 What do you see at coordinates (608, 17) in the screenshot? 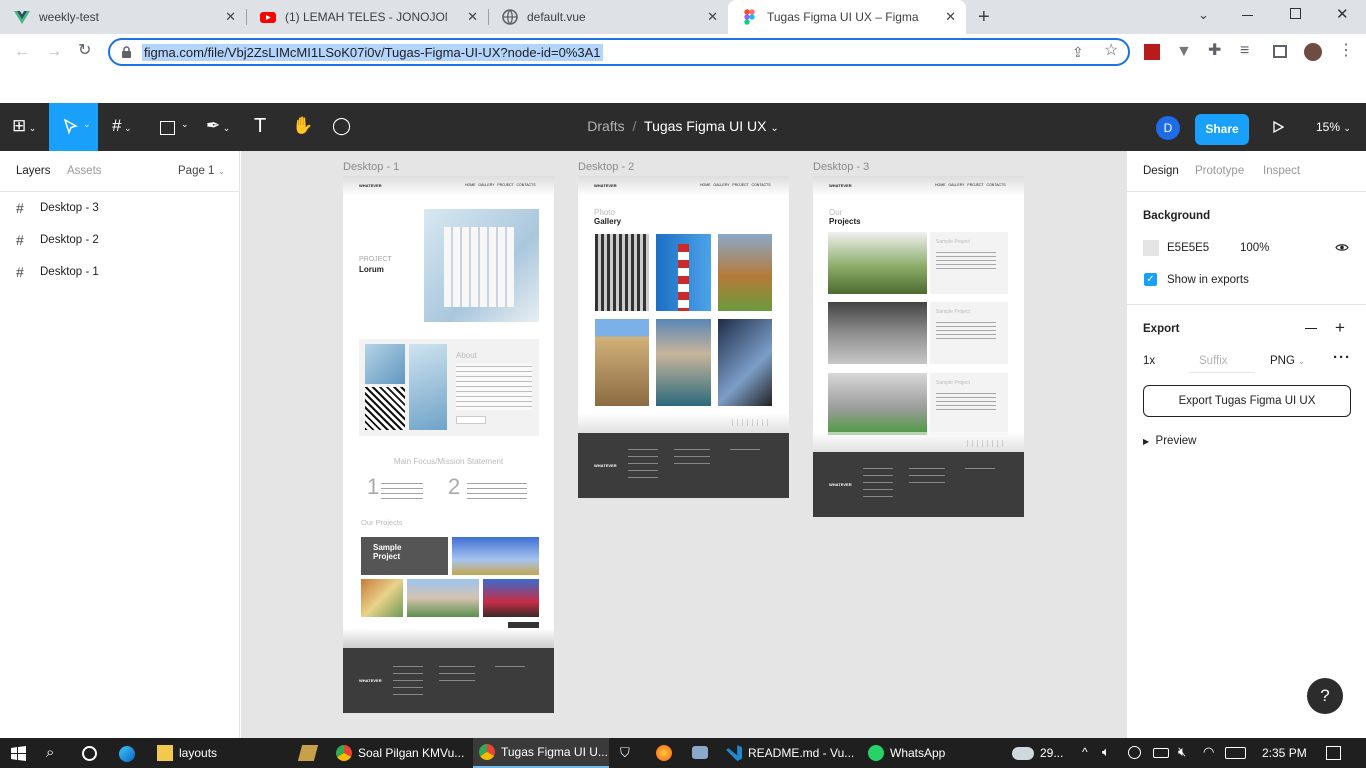
I see `browser-tab-default-vue: default.vue ✕` at bounding box center [608, 17].